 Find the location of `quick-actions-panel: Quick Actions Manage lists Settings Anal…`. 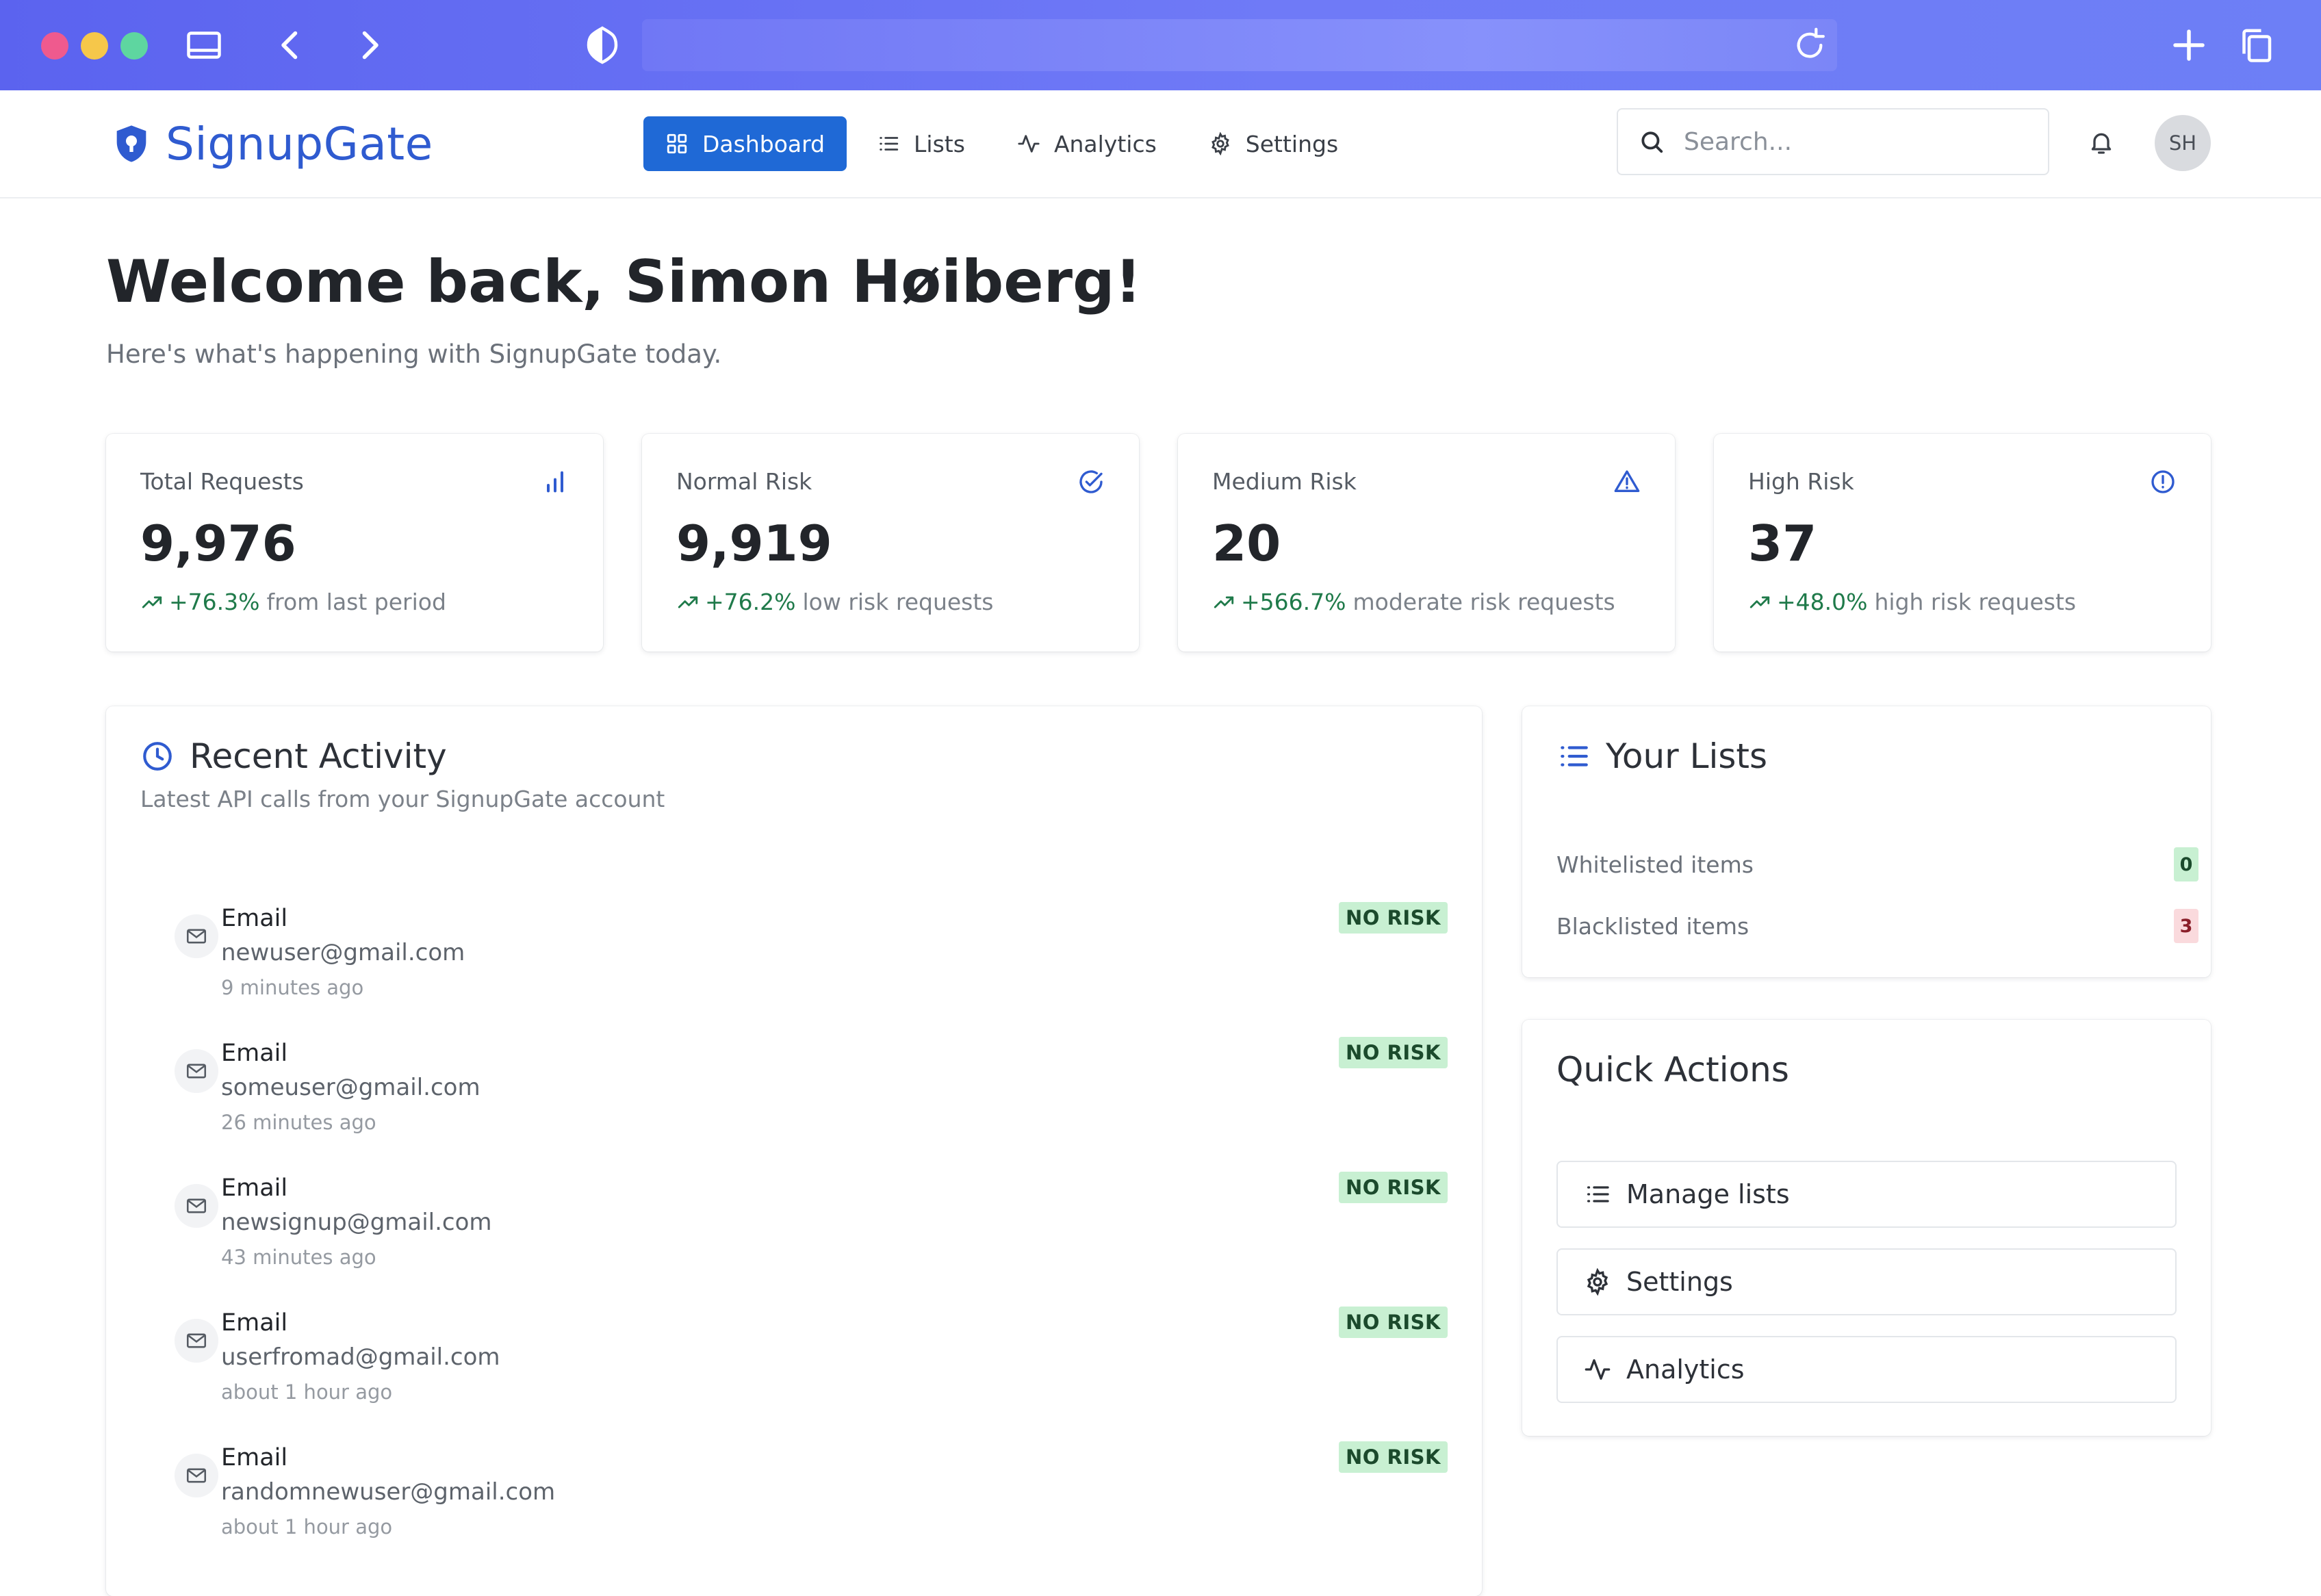

quick-actions-panel: Quick Actions Manage lists Settings Anal… is located at coordinates (1866, 1228).